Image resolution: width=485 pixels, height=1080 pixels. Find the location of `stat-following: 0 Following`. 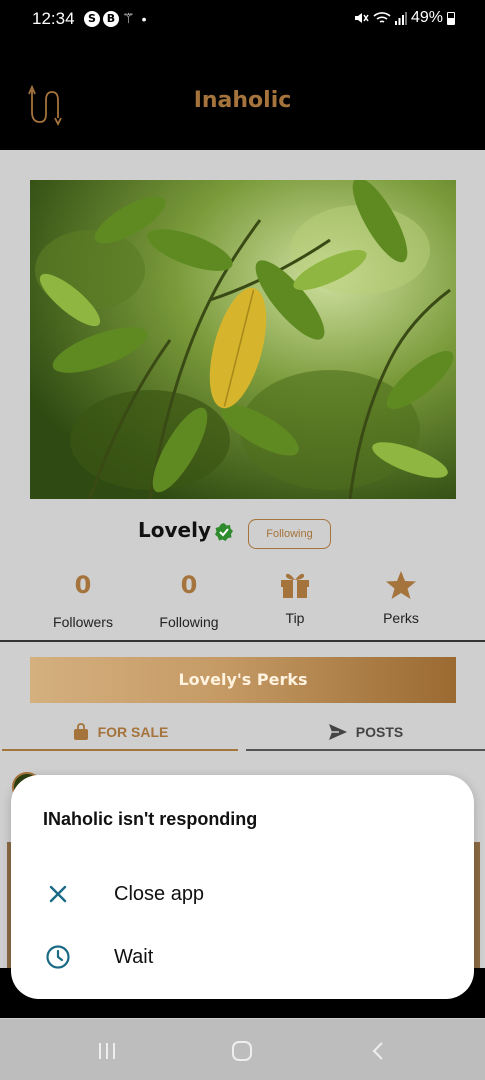

stat-following: 0 Following is located at coordinates (189, 599).